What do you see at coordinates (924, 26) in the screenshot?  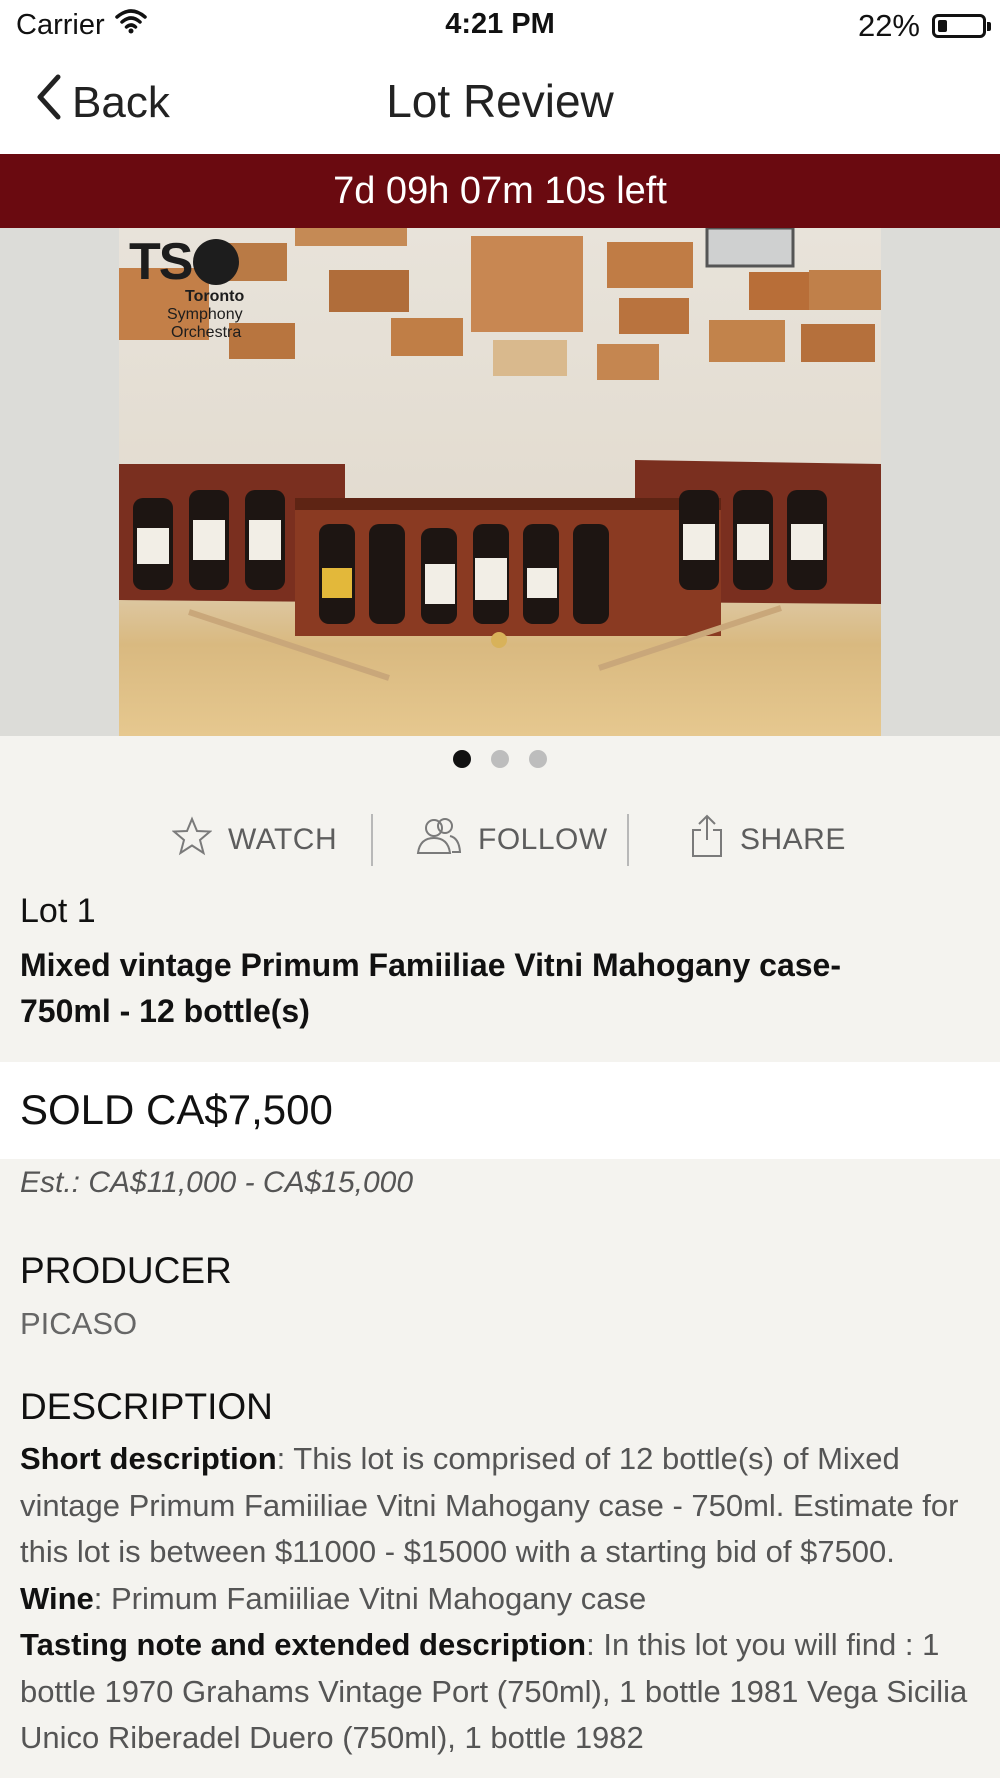 I see `status-right: 22%` at bounding box center [924, 26].